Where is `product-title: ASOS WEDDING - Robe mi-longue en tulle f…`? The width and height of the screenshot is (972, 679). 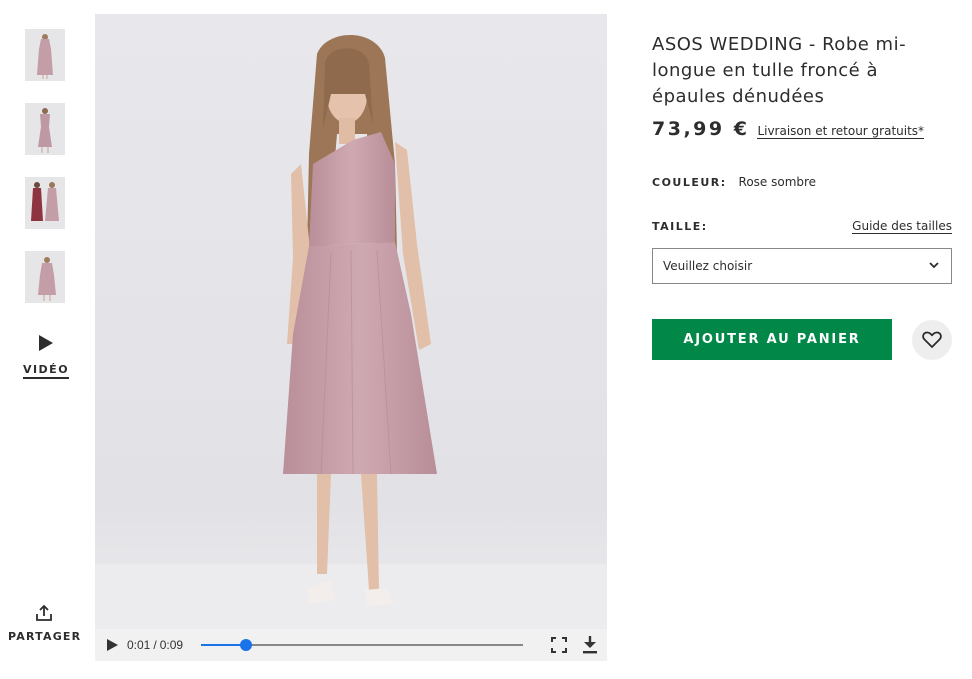
product-title: ASOS WEDDING - Robe mi-longue en tulle f… is located at coordinates (779, 70).